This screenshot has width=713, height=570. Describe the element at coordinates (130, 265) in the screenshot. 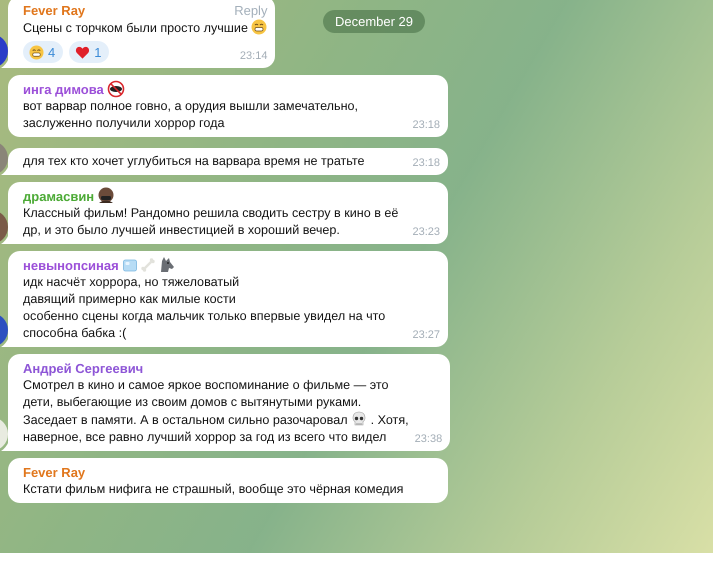

I see `ice-cube-icon` at that location.